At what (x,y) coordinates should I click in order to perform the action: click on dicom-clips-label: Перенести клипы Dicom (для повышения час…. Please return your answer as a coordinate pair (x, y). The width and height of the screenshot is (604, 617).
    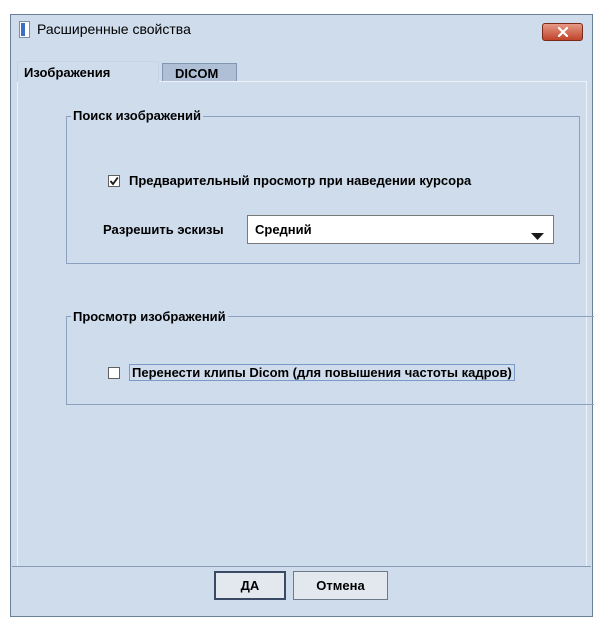
    Looking at the image, I should click on (322, 372).